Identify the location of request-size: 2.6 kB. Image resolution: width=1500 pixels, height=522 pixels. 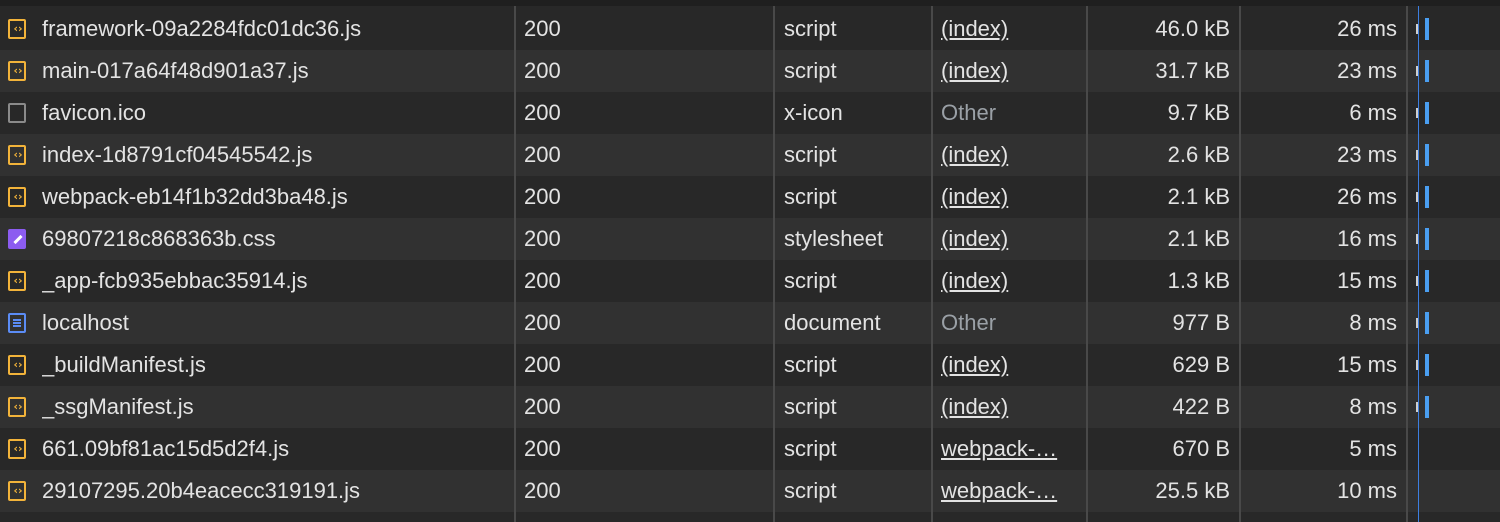
(1198, 154).